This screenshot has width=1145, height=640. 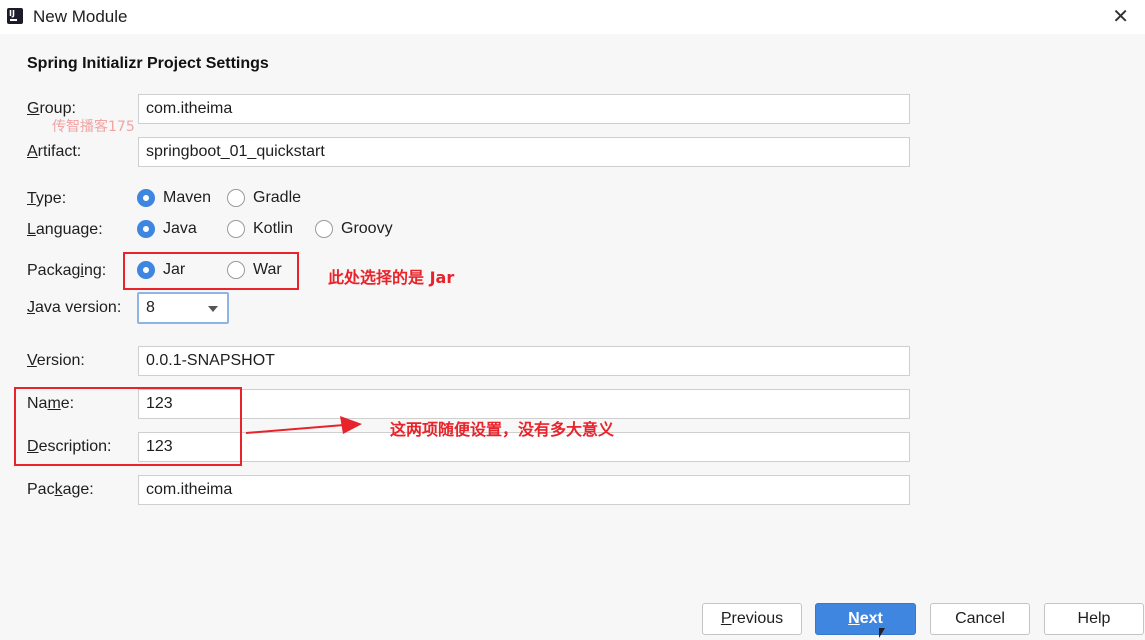 I want to click on language-radio-java: Java, so click(x=167, y=229).